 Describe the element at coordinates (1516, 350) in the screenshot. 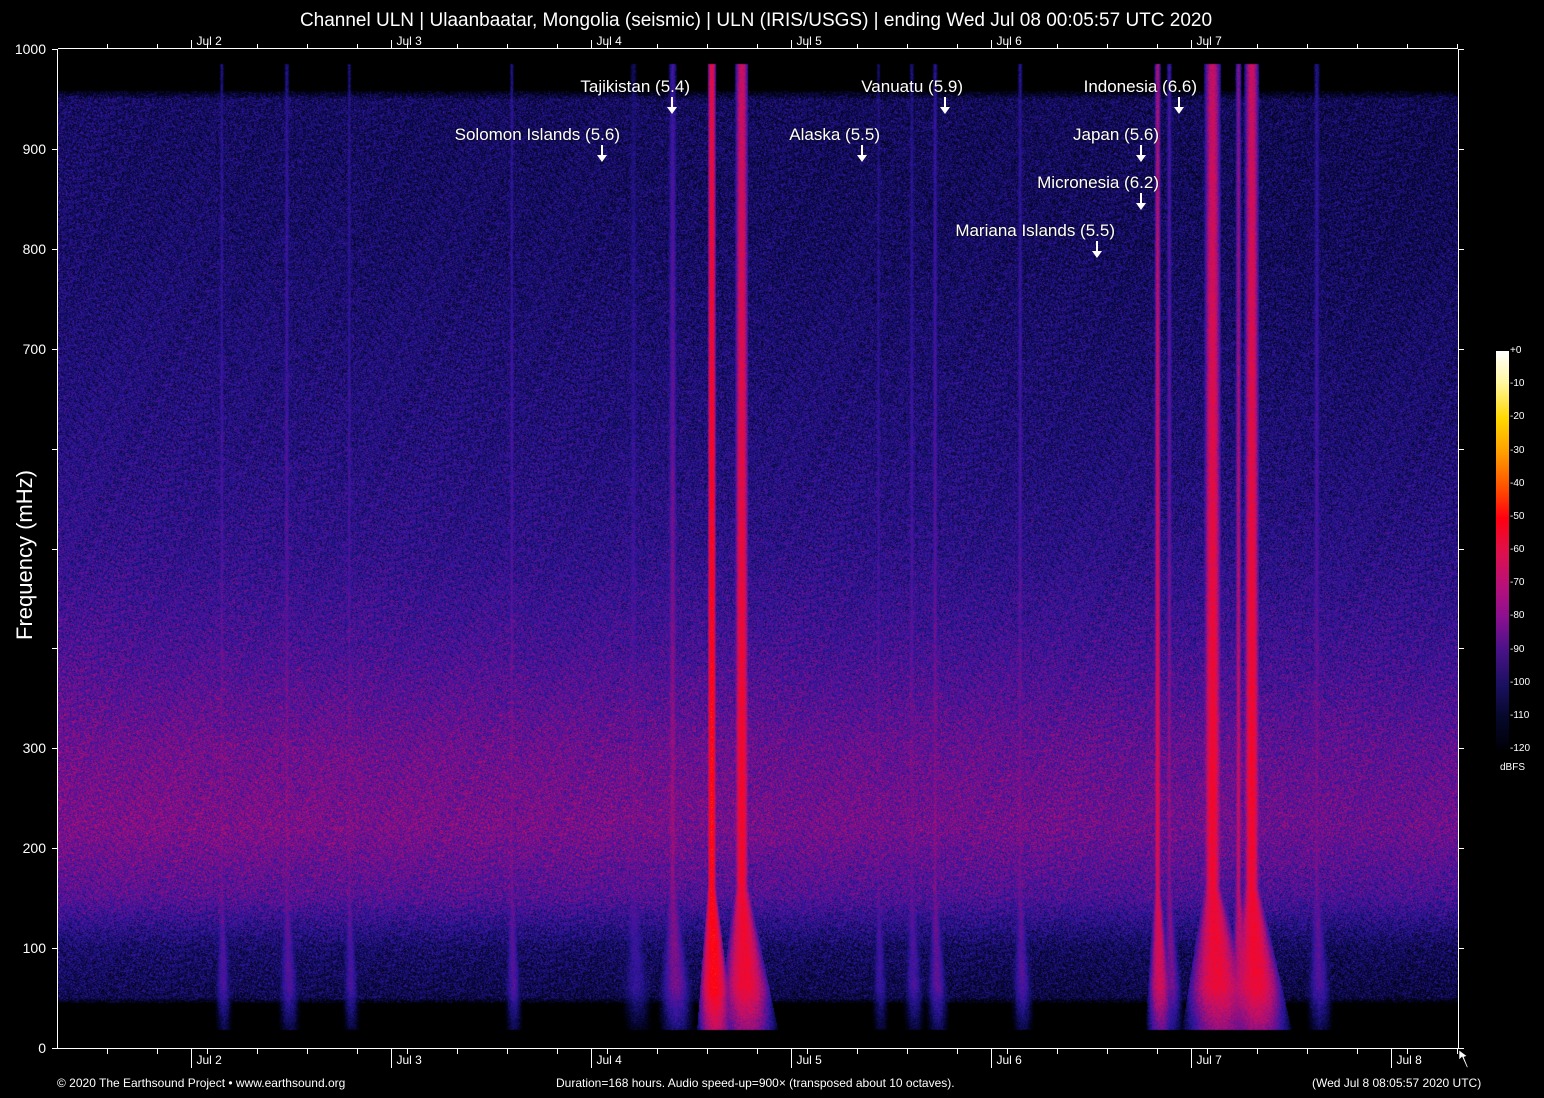

I see `colorbar-tick-label: +0` at that location.